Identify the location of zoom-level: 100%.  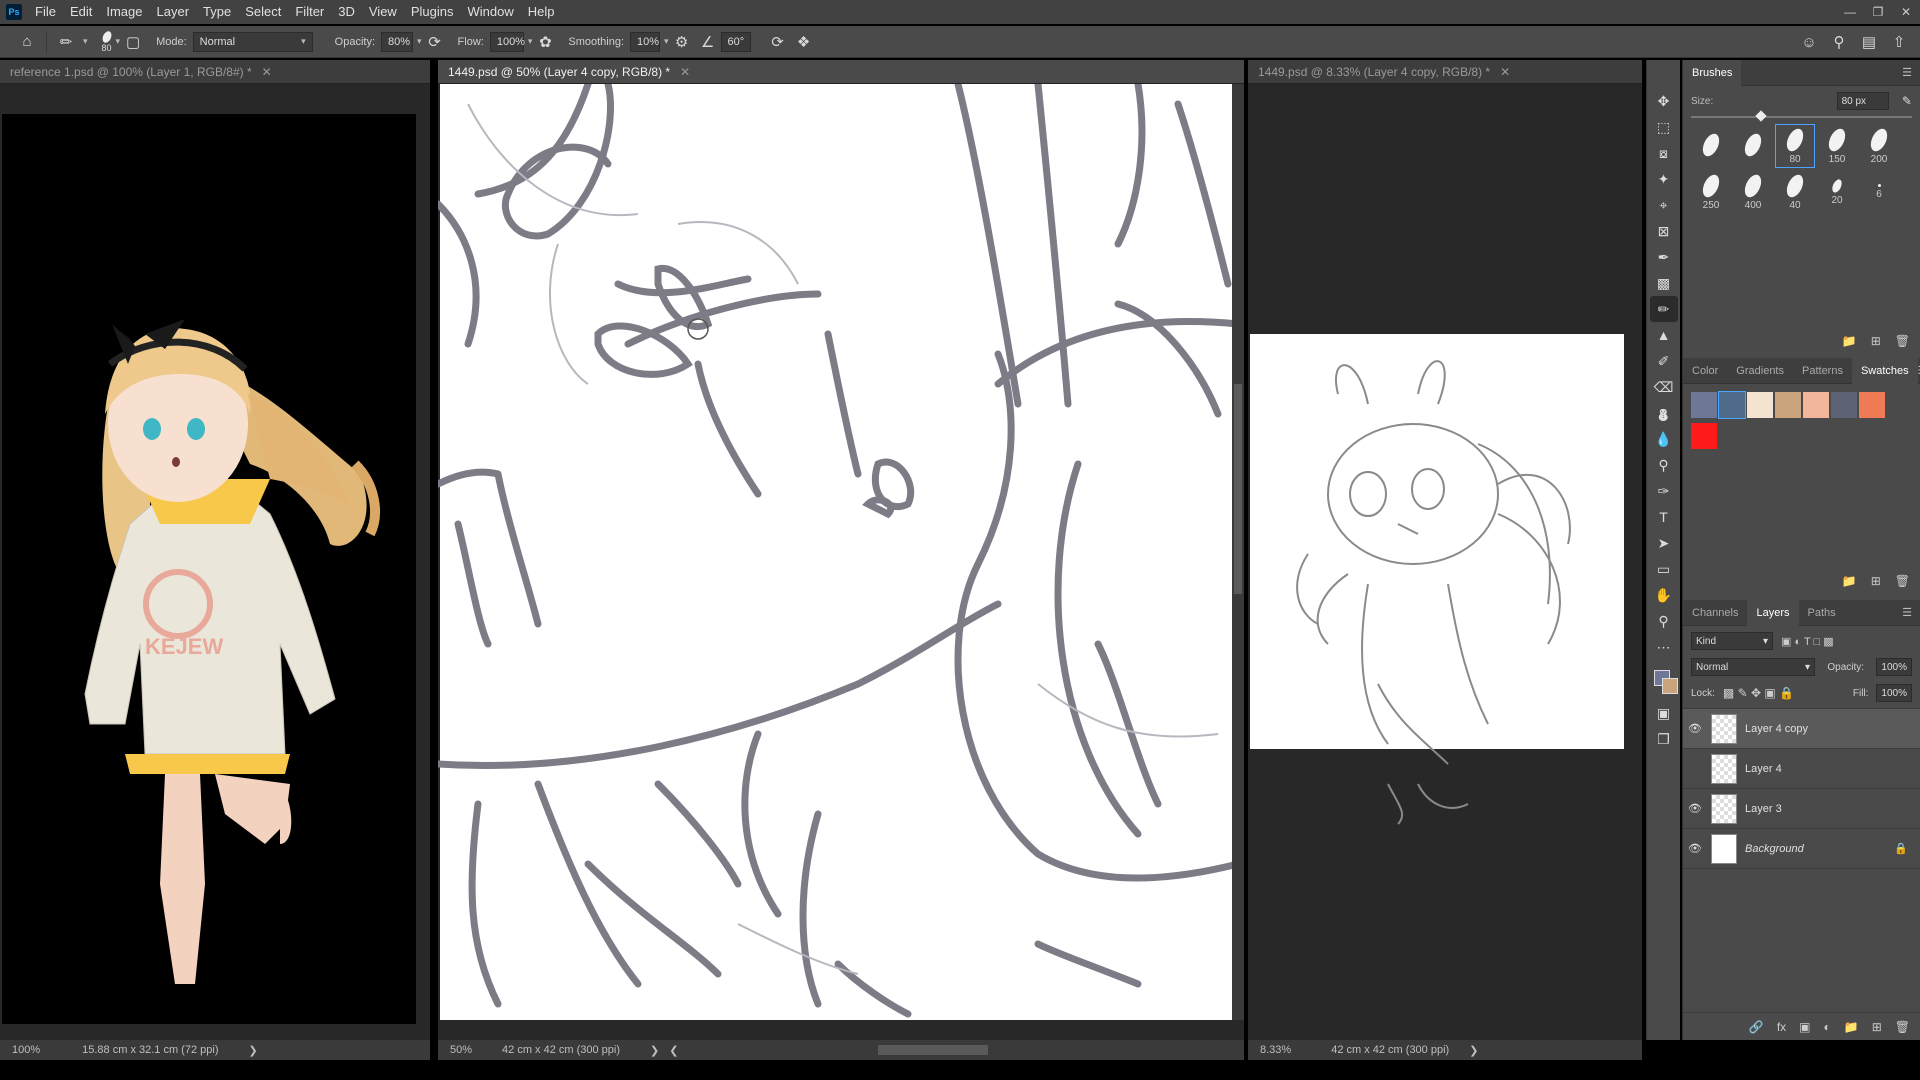
(26, 1050).